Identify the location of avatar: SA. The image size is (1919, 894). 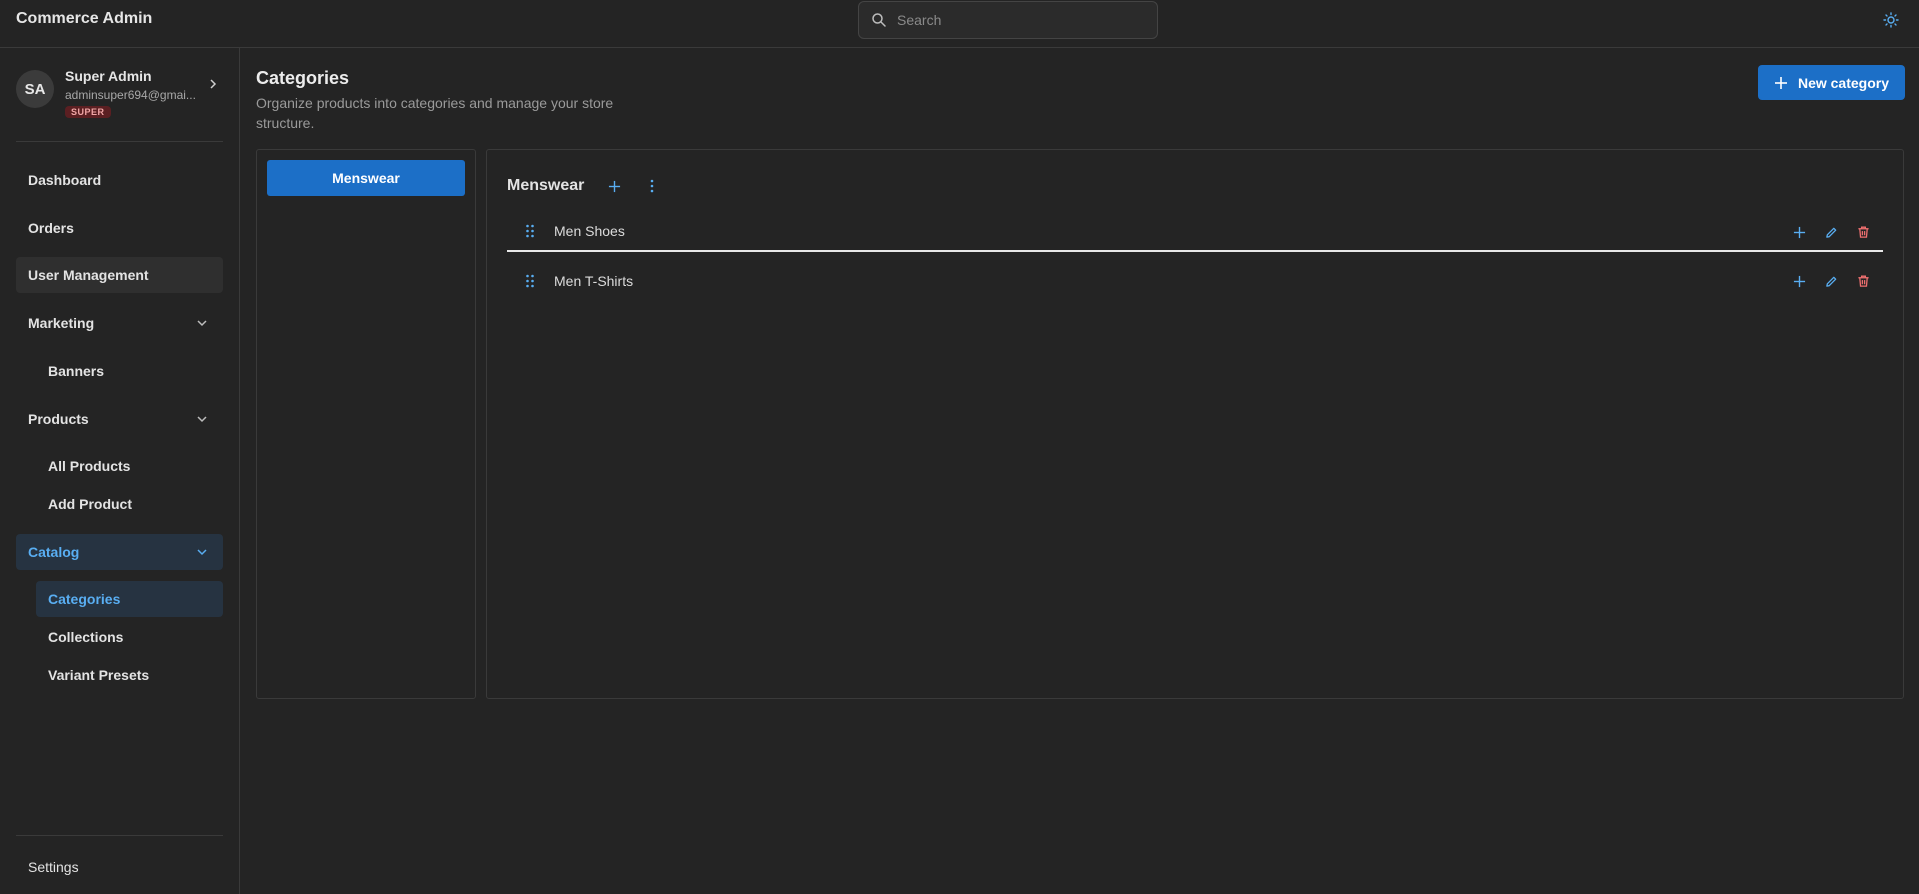
(35, 89).